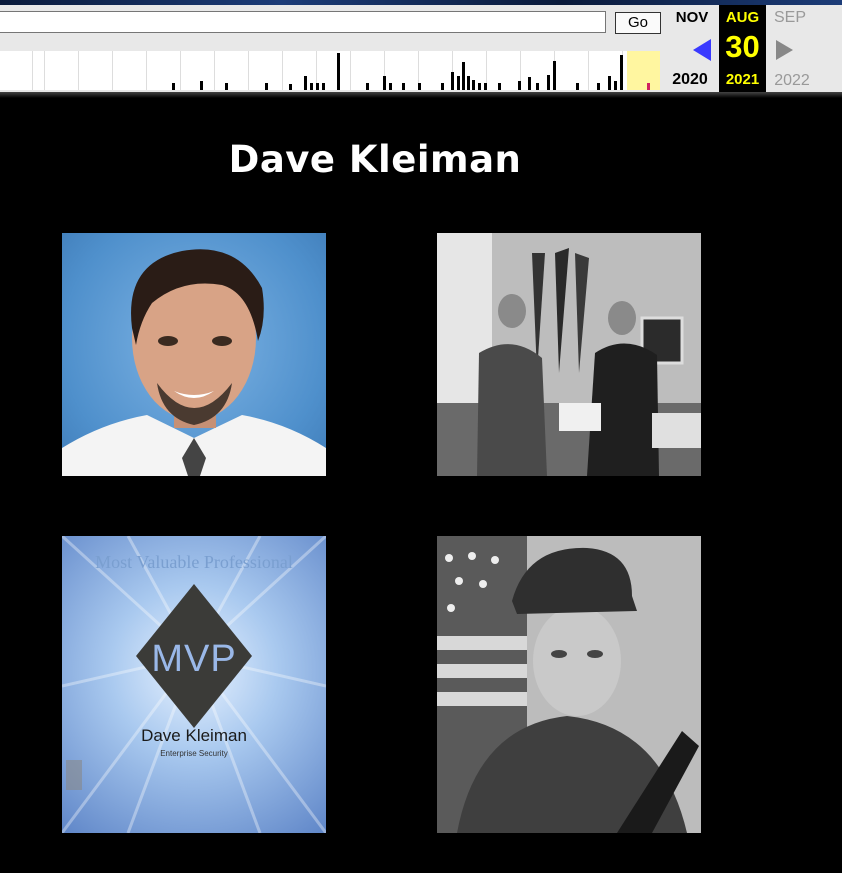  What do you see at coordinates (303, 22) in the screenshot?
I see `url-input` at bounding box center [303, 22].